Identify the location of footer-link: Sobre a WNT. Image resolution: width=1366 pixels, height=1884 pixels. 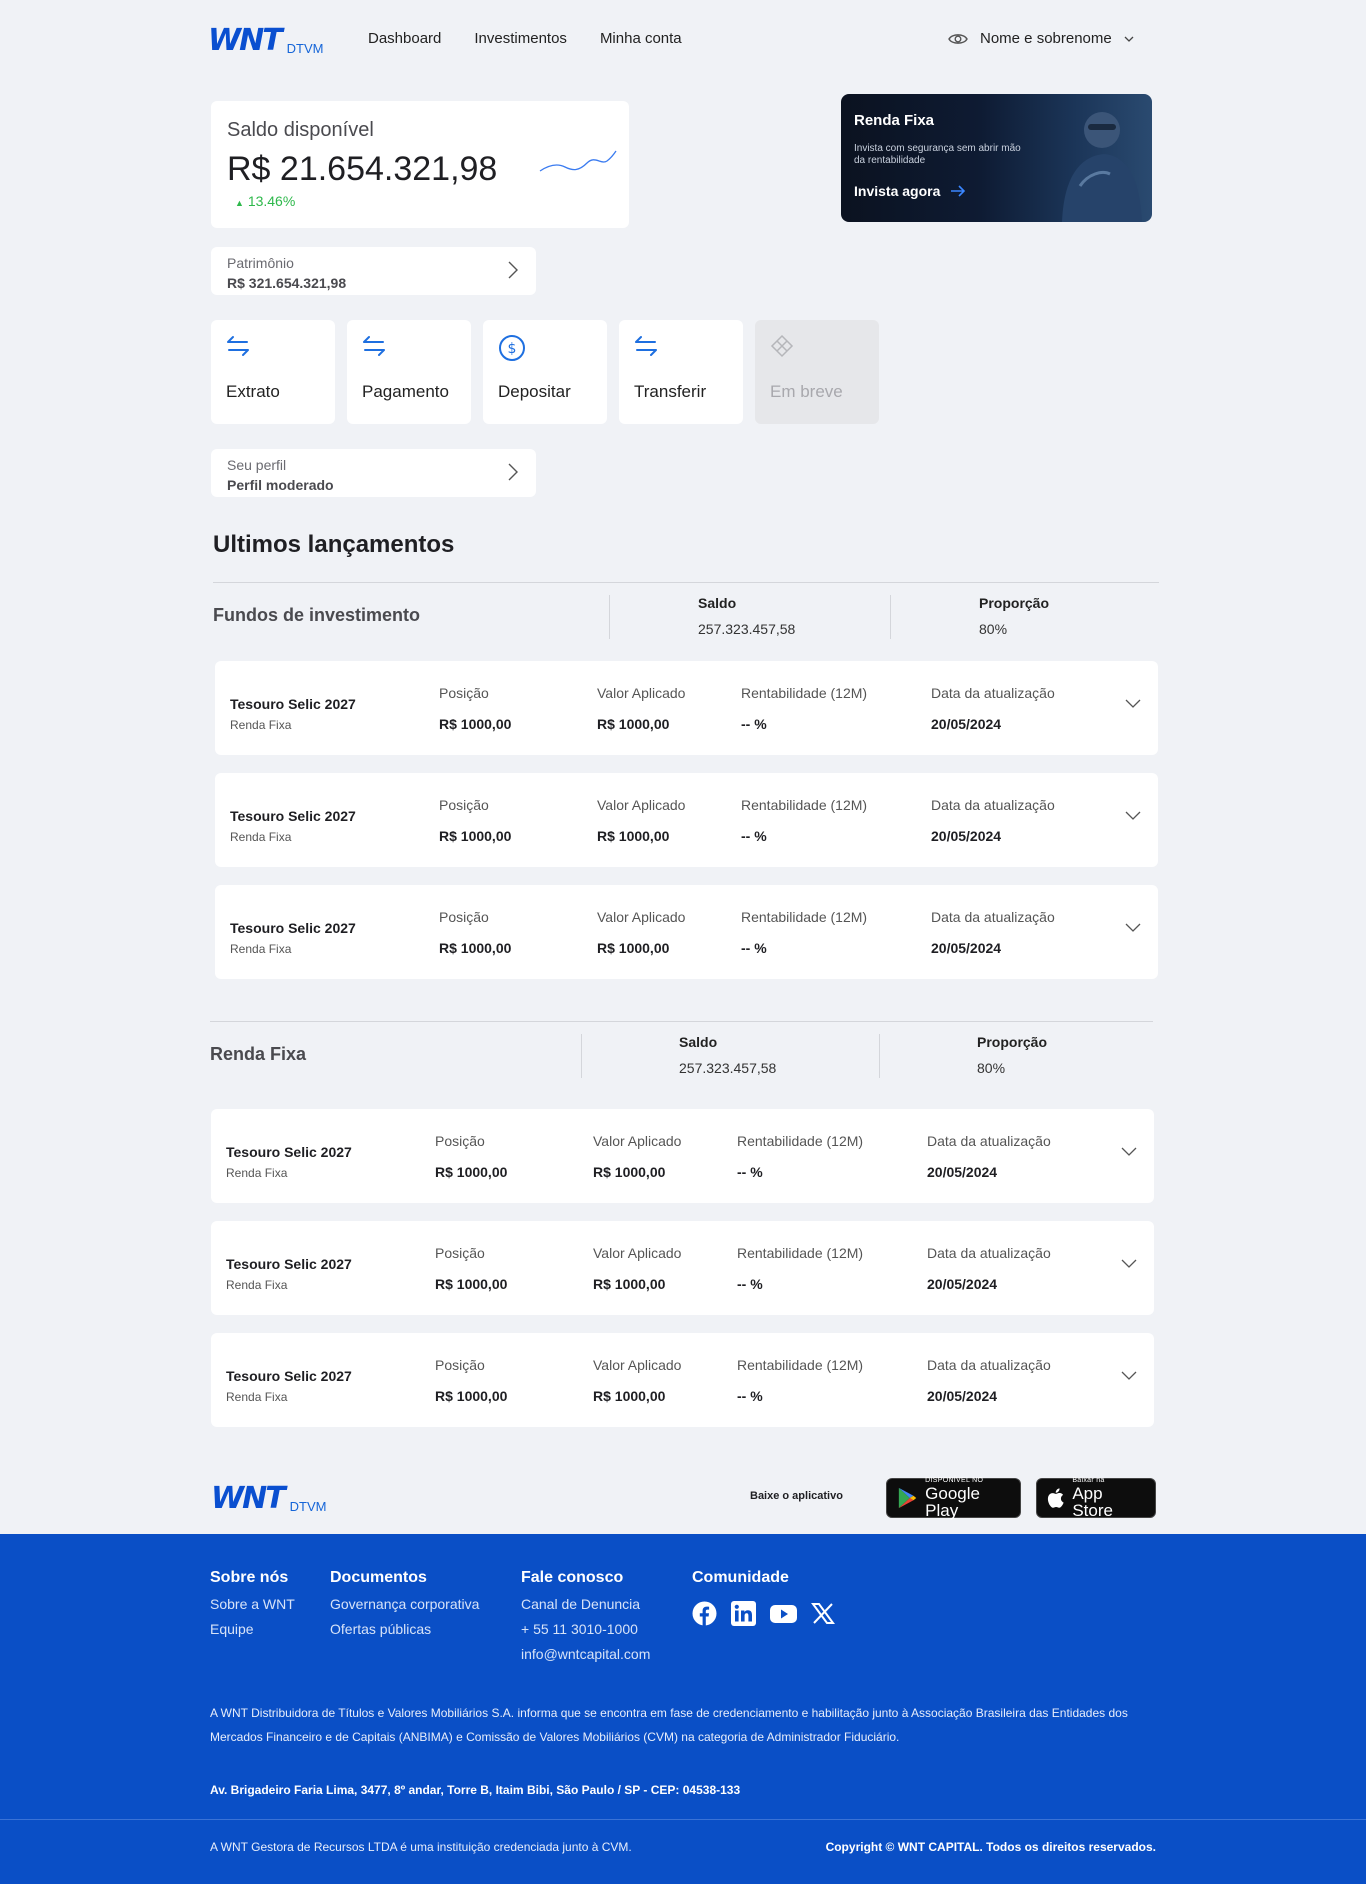
(252, 1604).